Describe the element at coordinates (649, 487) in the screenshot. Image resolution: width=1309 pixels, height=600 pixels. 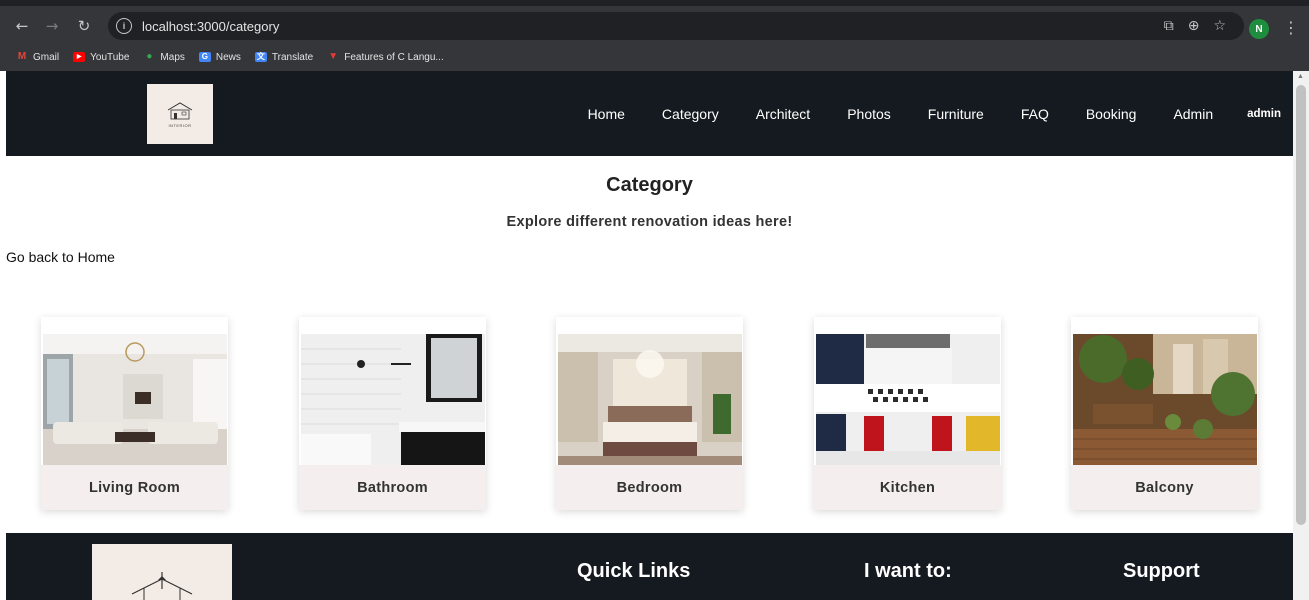
I see `category-label: Bedroom` at that location.